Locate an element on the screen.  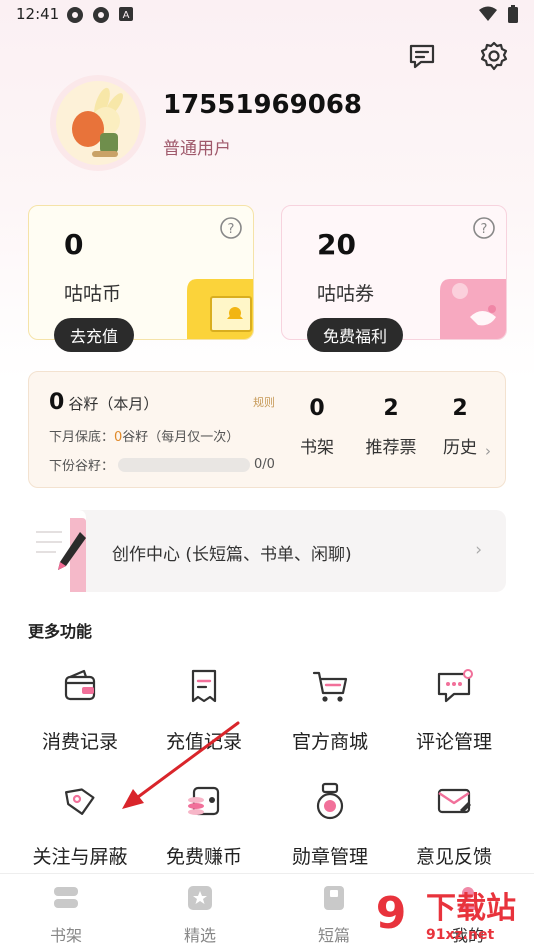
cart-icon is located at coordinates (330, 686).